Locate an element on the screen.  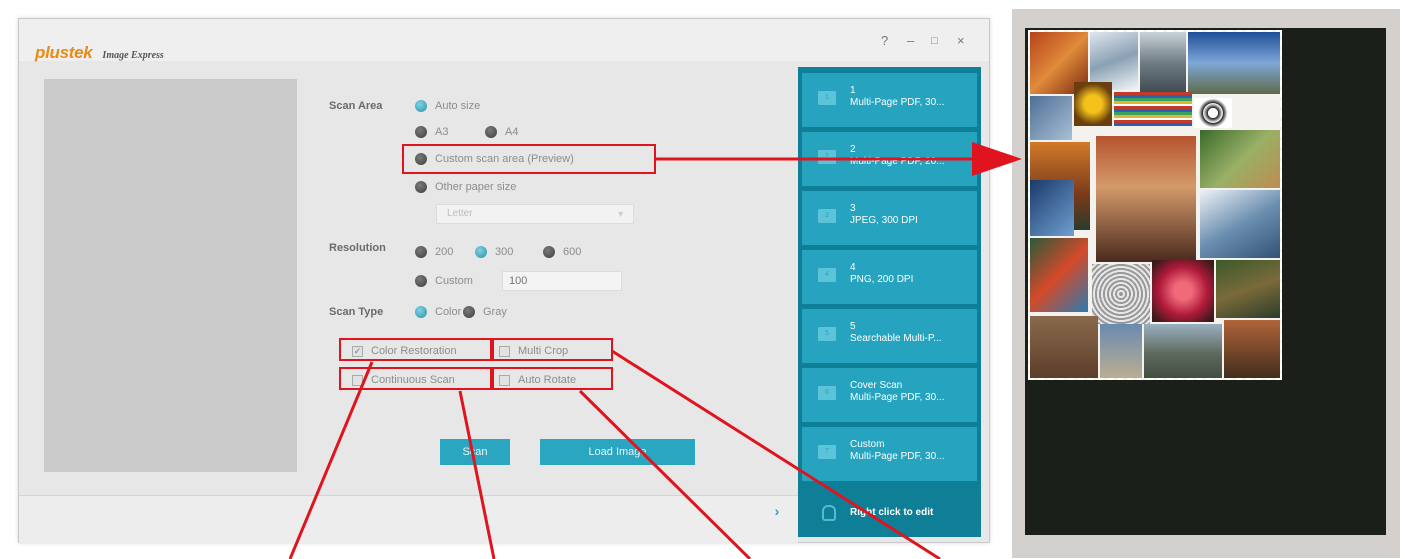
arrow-head-icon is located at coordinates (997, 159).